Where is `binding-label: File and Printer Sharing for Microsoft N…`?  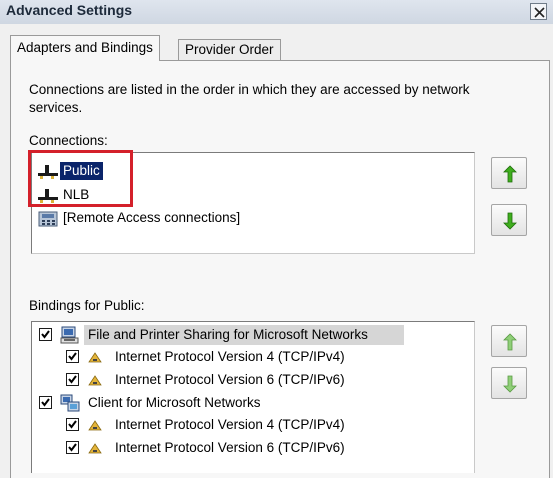 binding-label: File and Printer Sharing for Microsoft N… is located at coordinates (228, 334).